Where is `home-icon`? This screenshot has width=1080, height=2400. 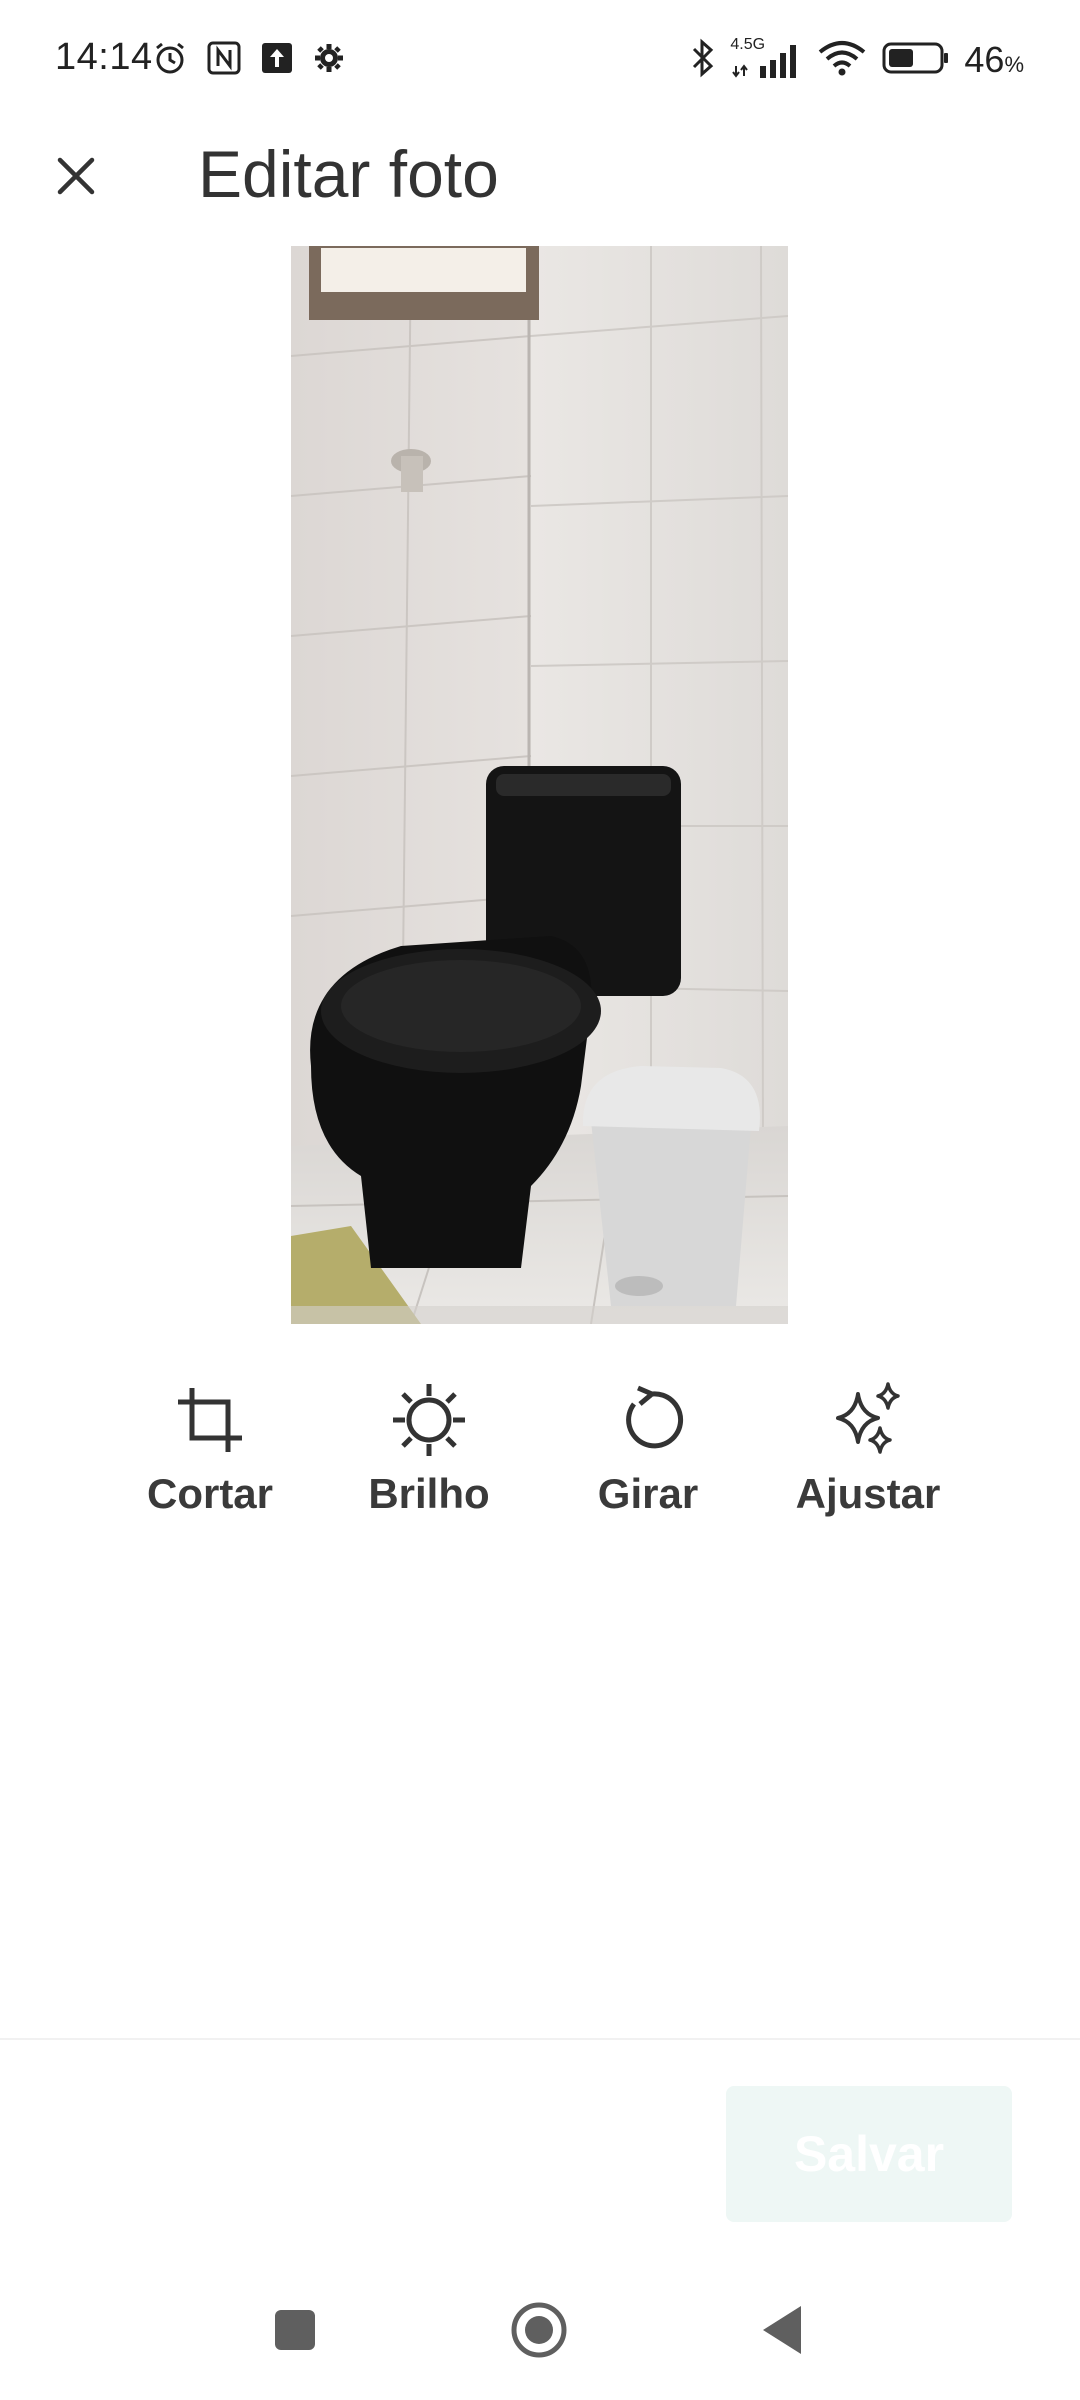 home-icon is located at coordinates (539, 2330).